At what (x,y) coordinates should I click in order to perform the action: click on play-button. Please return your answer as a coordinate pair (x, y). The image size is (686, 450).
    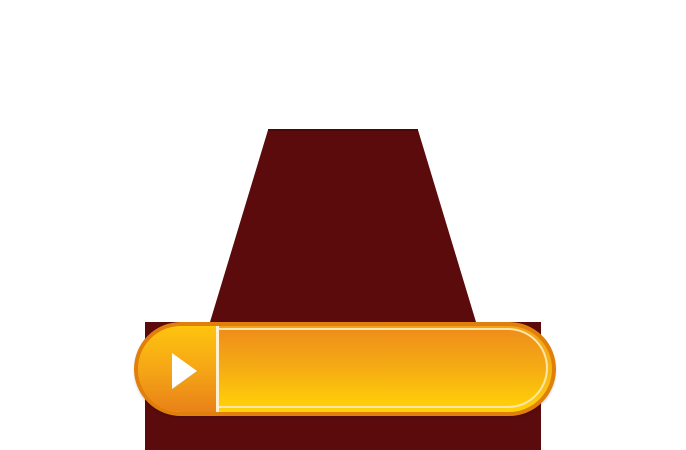
    Looking at the image, I should click on (177, 369).